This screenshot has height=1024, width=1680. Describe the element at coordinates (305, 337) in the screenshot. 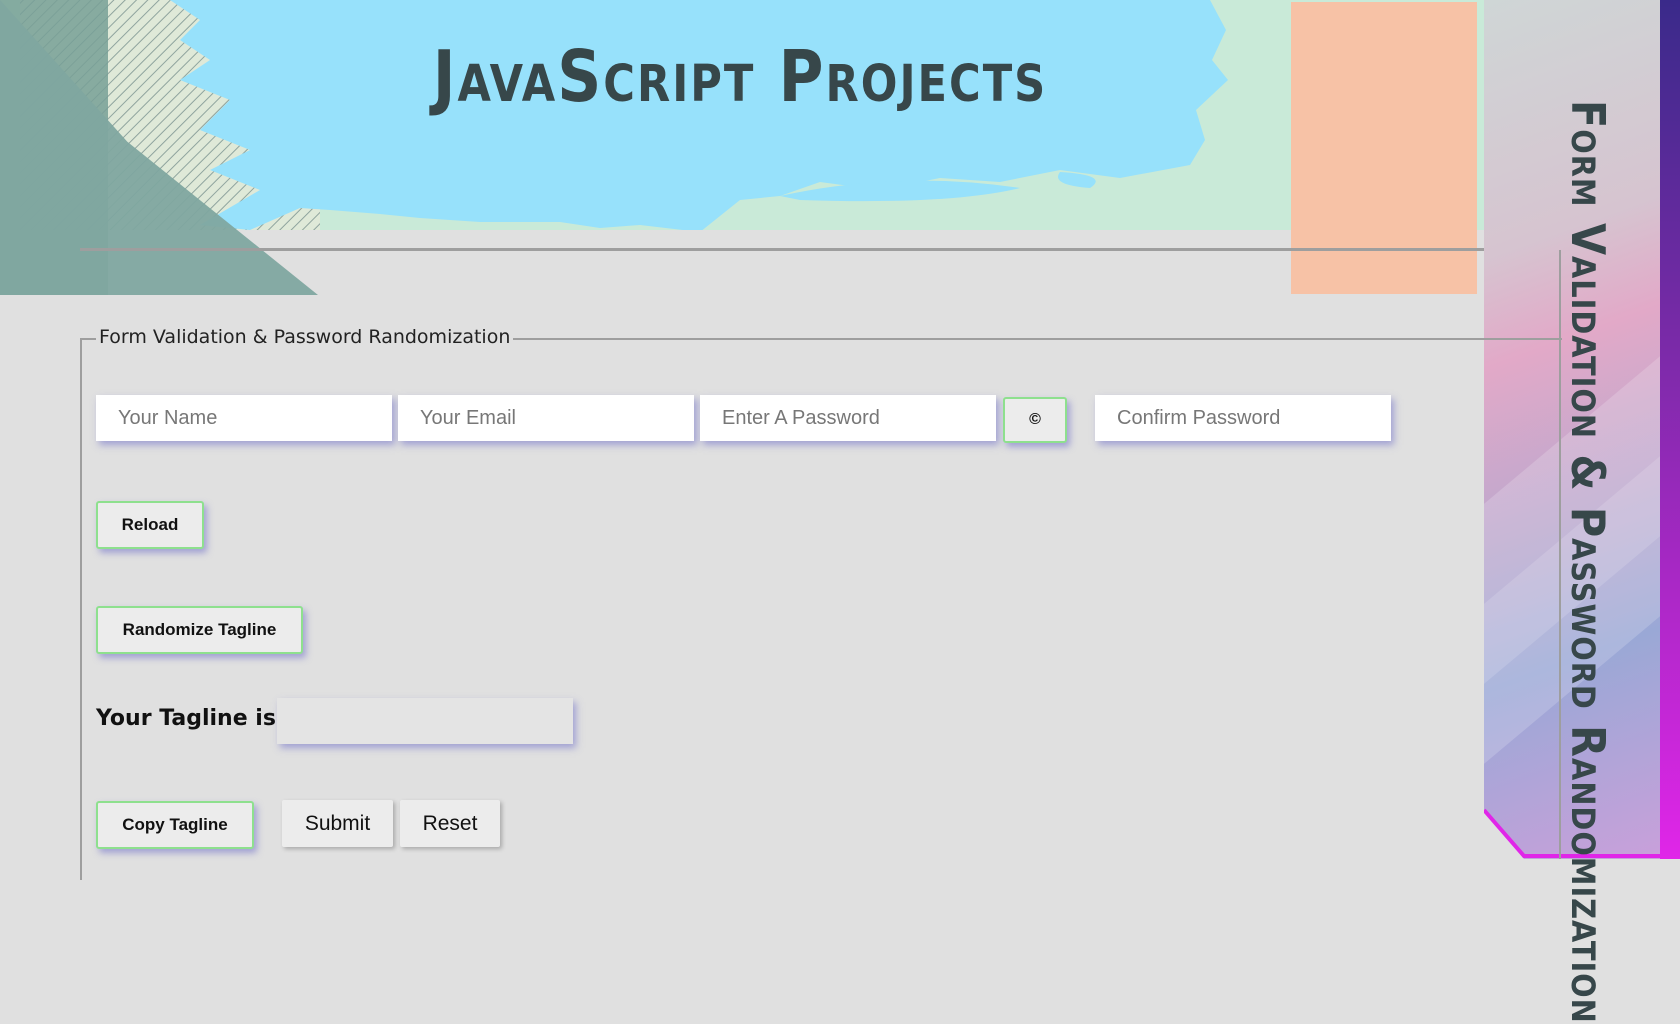

I see `form-legend: Form Validation & Password Randomization` at that location.